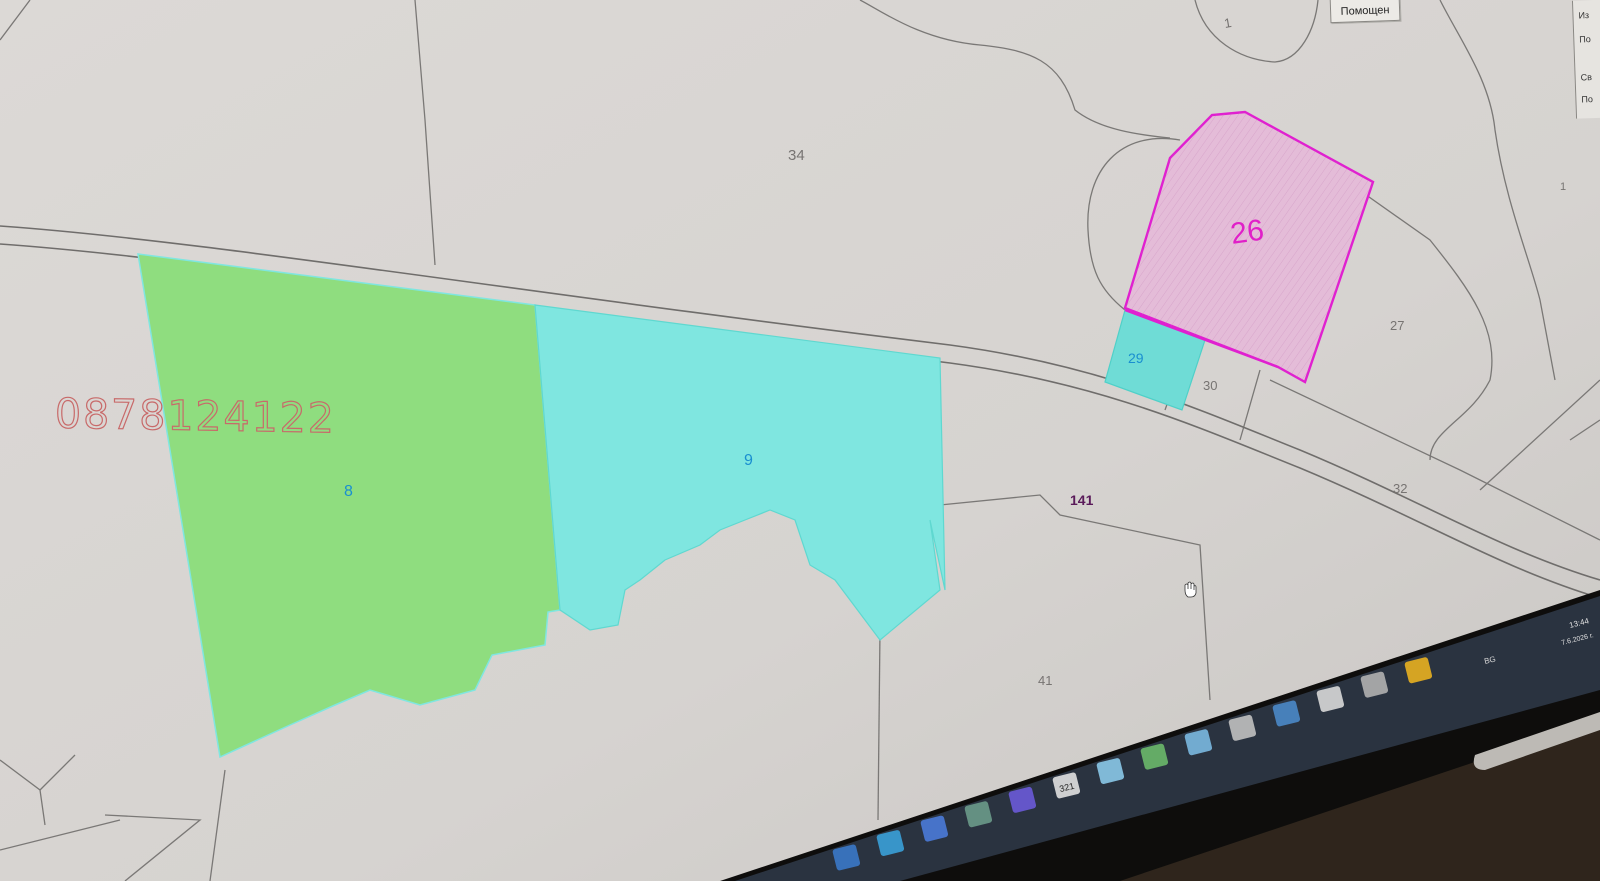  I want to click on label-parcel-34: 34, so click(796, 155).